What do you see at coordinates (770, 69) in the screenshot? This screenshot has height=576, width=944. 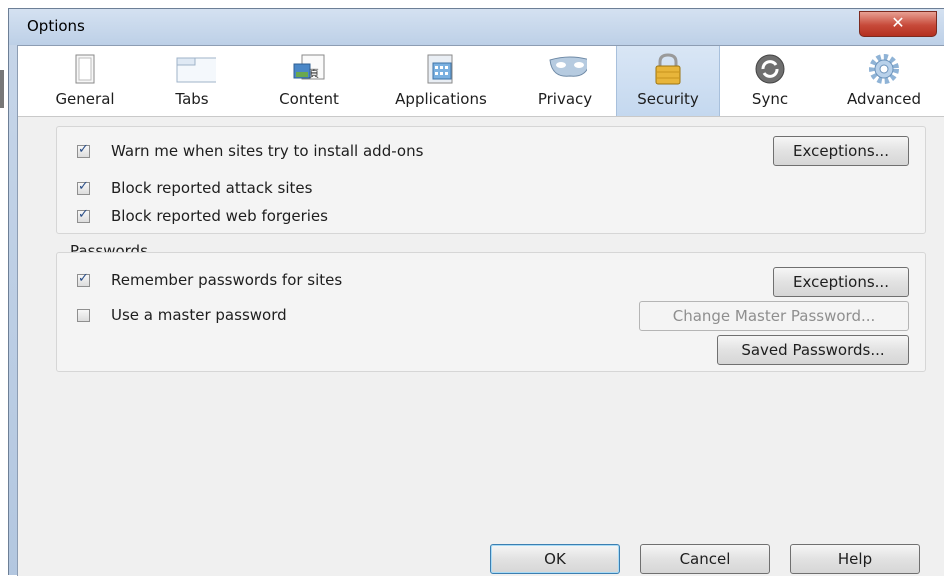 I see `sync-icon` at bounding box center [770, 69].